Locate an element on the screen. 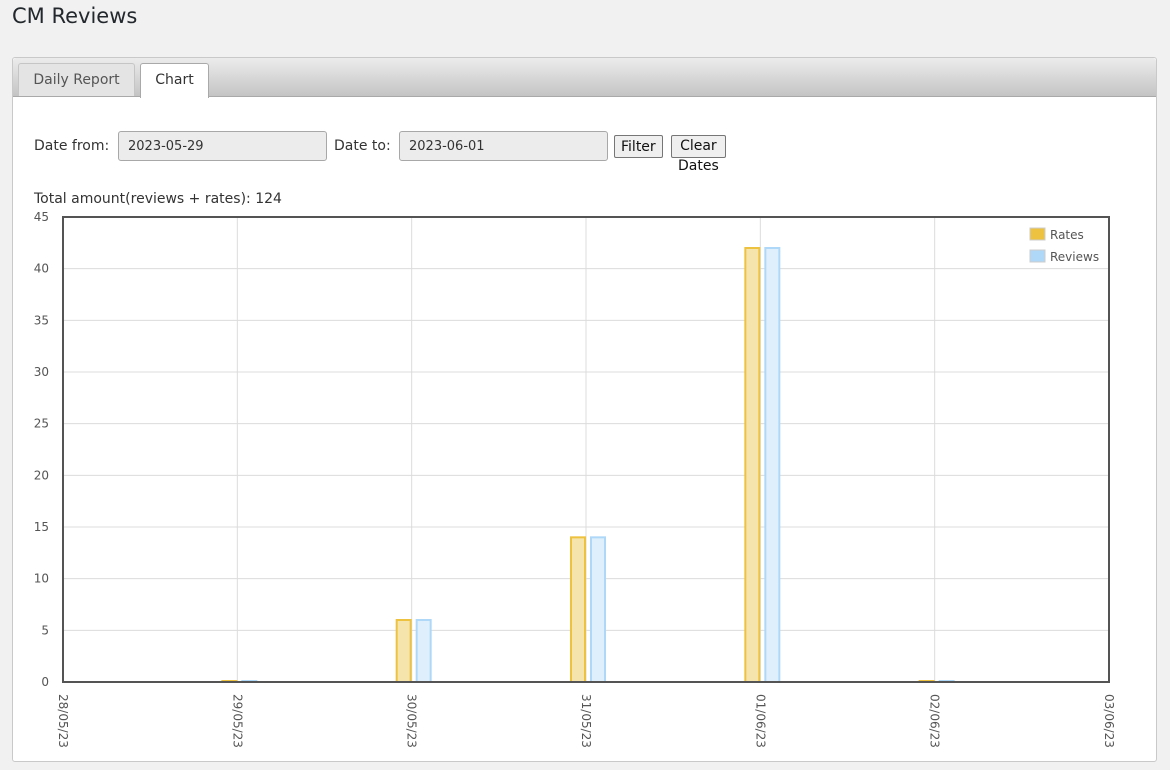 This screenshot has width=1170, height=770. x-tick-label: 29/05/23 is located at coordinates (237, 721).